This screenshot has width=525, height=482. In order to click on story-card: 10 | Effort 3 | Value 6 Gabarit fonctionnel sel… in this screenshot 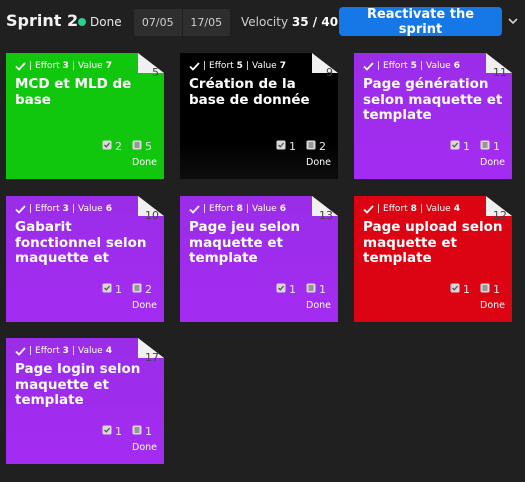, I will do `click(85, 259)`.